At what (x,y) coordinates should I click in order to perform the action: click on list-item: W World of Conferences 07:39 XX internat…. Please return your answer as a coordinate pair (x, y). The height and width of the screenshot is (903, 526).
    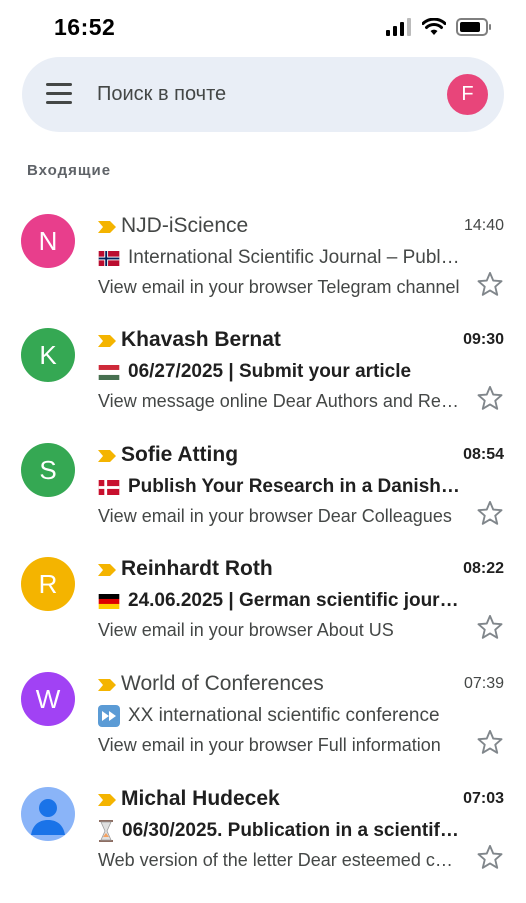
    Looking at the image, I should click on (263, 717).